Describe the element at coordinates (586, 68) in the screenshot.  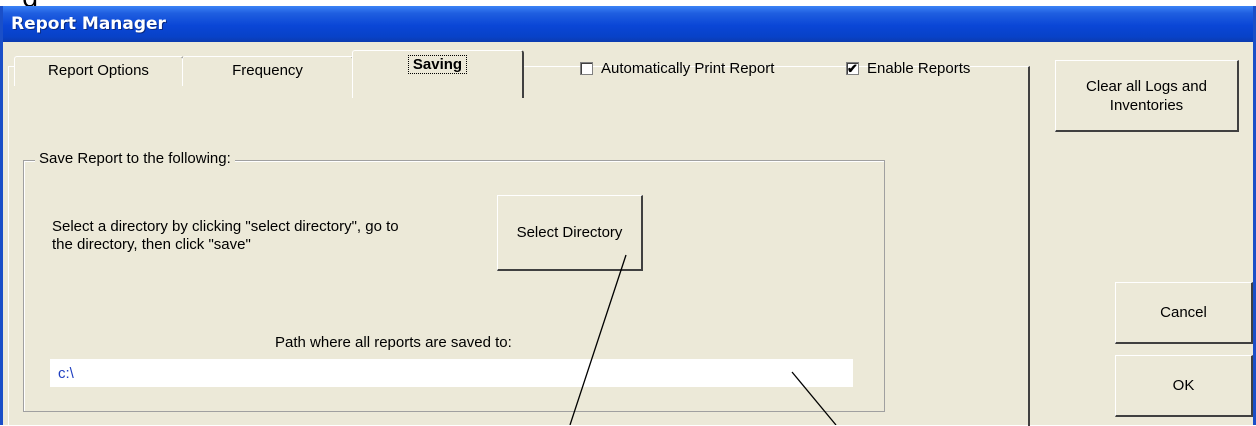
I see `auto-print-checkbox` at that location.